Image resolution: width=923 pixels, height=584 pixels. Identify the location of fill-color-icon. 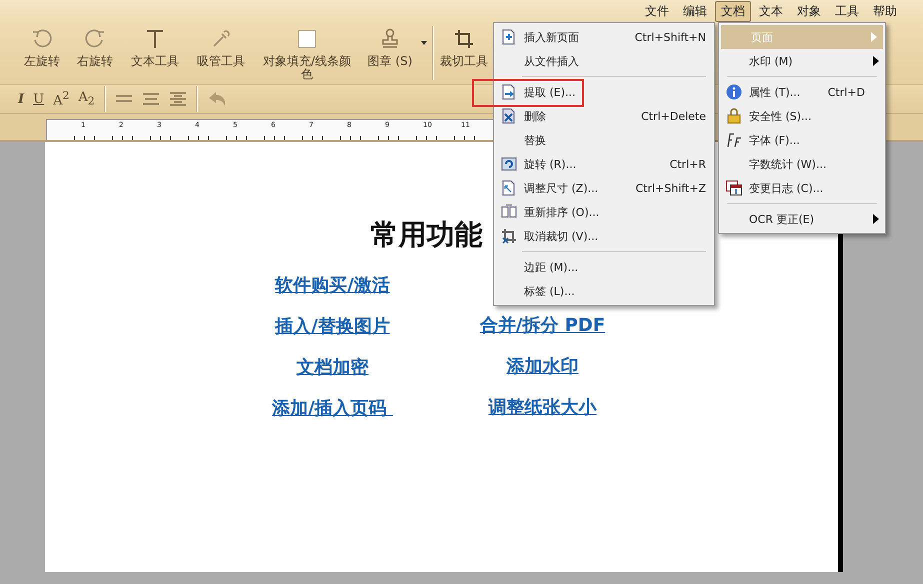
(307, 39).